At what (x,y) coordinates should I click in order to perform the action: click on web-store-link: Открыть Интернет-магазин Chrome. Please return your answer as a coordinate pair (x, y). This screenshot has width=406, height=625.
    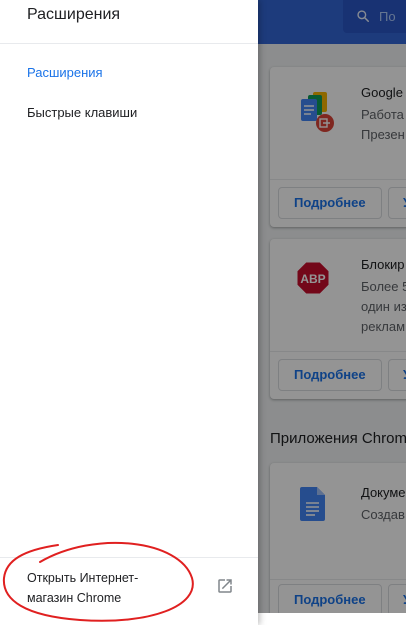
    Looking at the image, I should click on (129, 585).